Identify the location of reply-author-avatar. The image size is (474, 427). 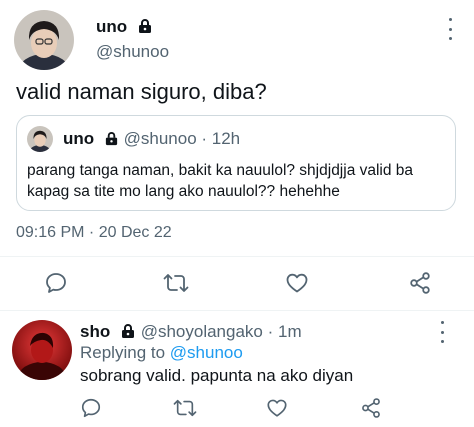
(42, 350).